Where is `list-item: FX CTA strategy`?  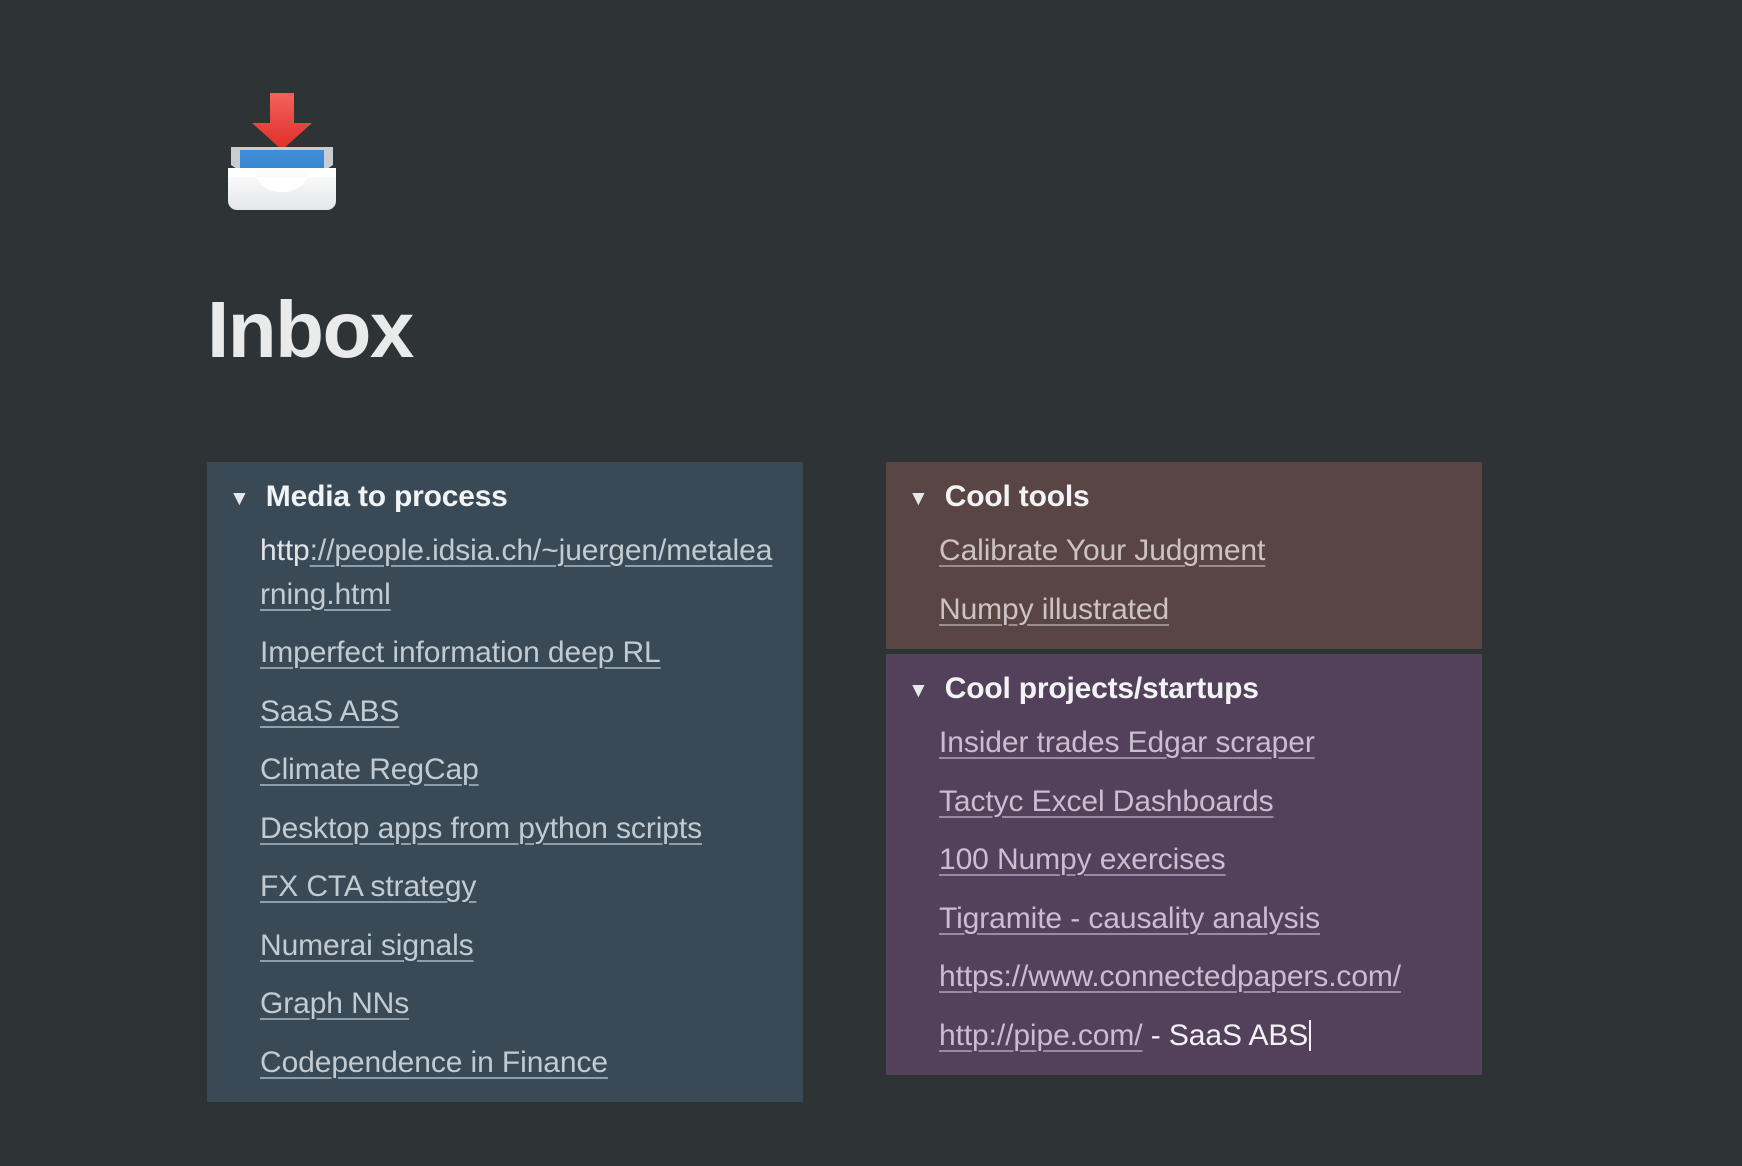
list-item: FX CTA strategy is located at coordinates (520, 887).